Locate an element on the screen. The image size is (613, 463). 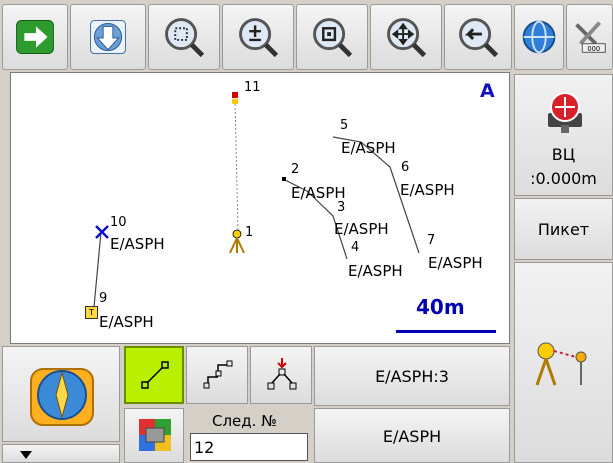
target-height-value: :0.000m is located at coordinates (563, 178).